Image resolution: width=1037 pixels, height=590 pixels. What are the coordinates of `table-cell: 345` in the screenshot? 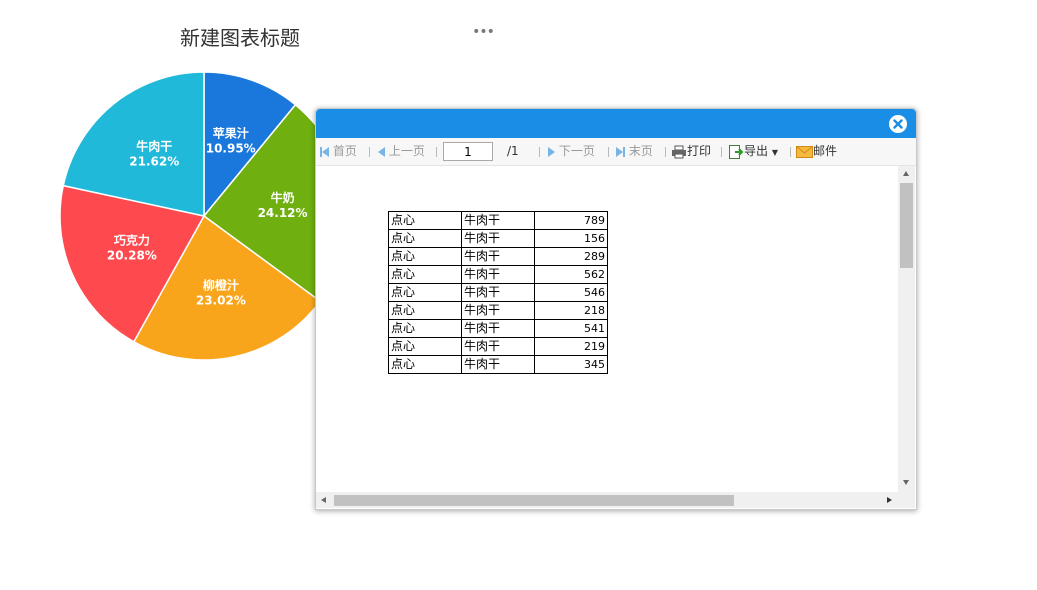 It's located at (571, 364).